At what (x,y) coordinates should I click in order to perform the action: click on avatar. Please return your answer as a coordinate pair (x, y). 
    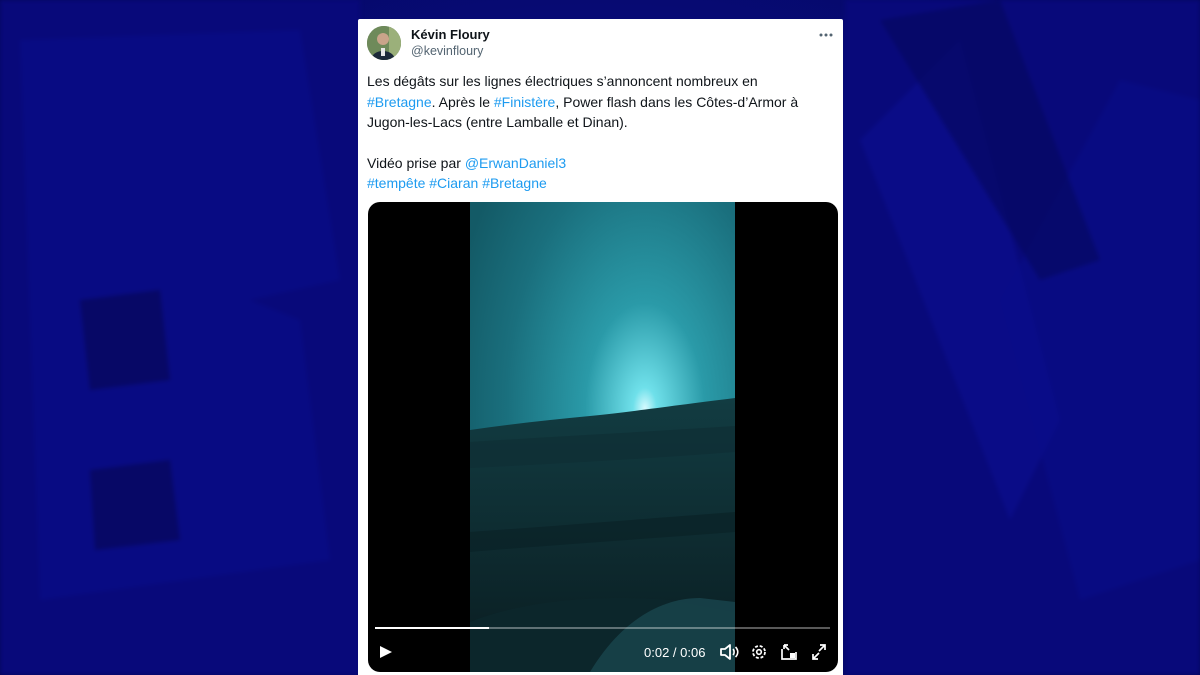
    Looking at the image, I should click on (384, 43).